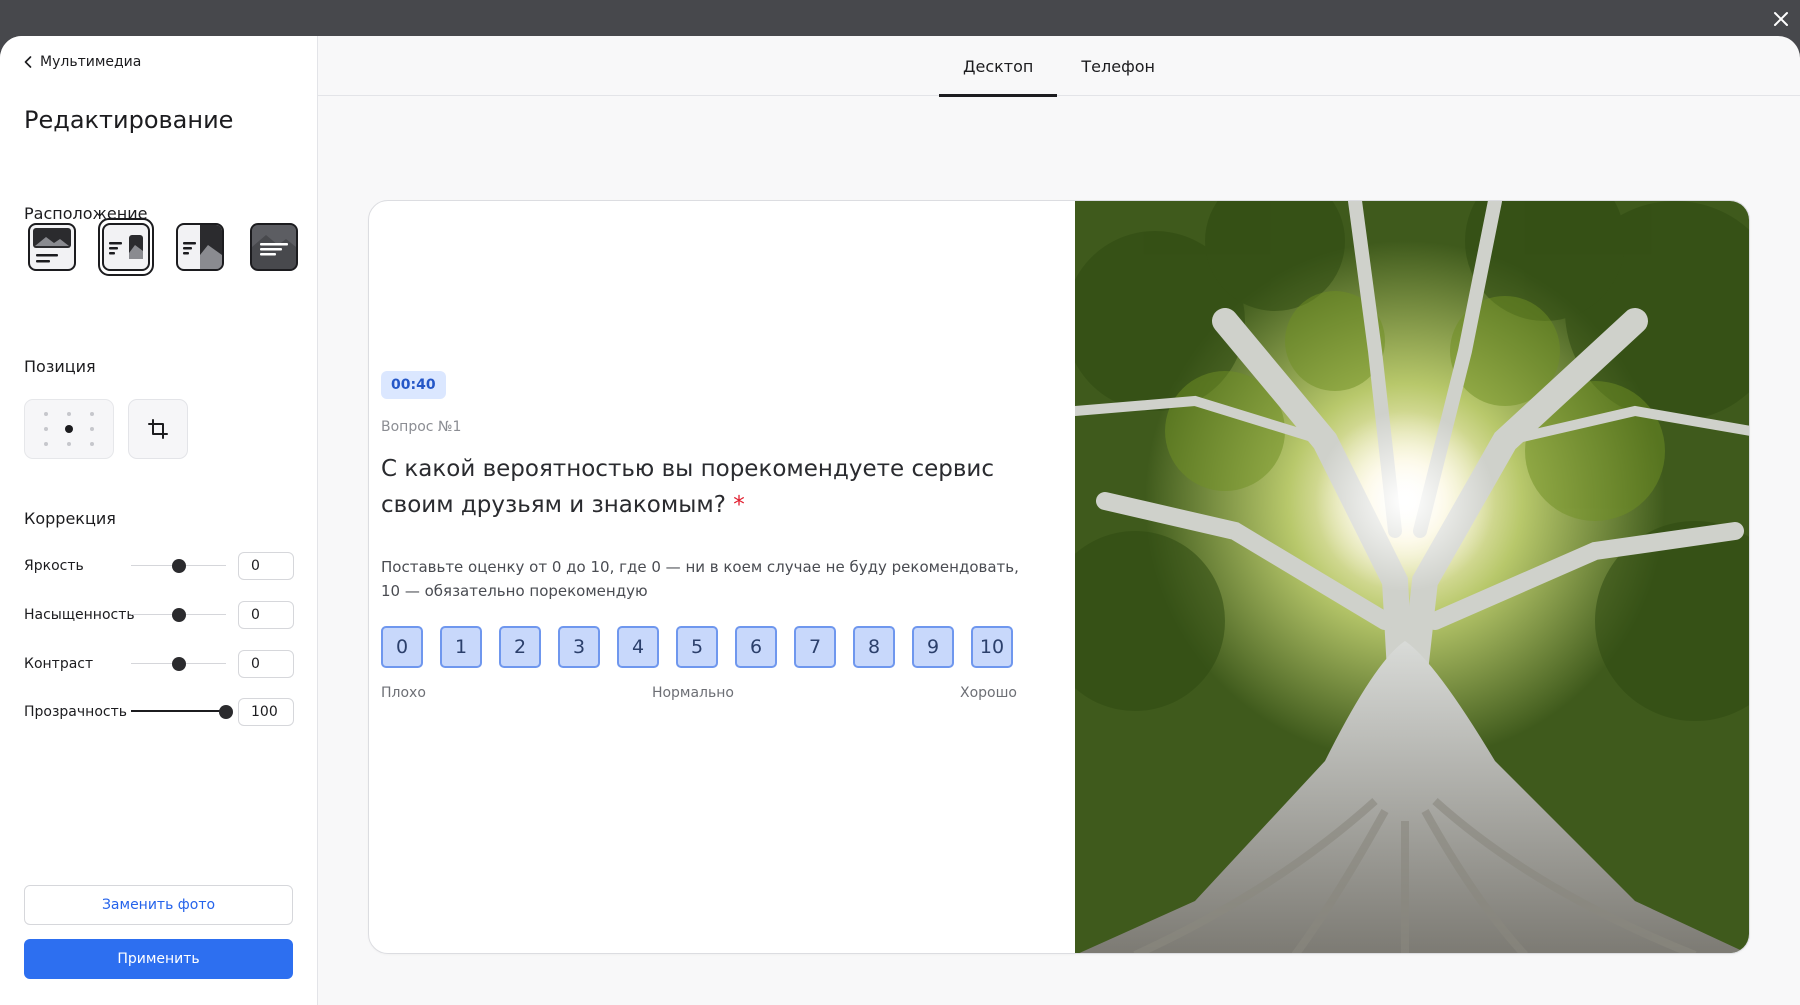 The image size is (1800, 1005). I want to click on rating-option: 10, so click(992, 647).